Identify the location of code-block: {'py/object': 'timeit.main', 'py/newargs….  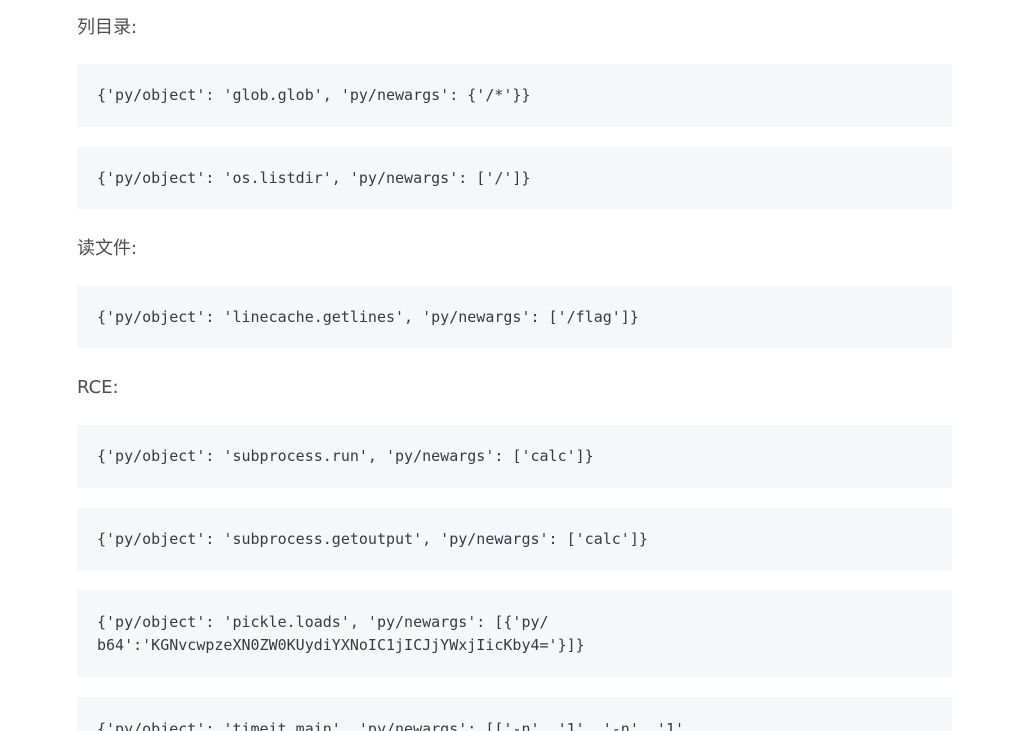
(514, 714).